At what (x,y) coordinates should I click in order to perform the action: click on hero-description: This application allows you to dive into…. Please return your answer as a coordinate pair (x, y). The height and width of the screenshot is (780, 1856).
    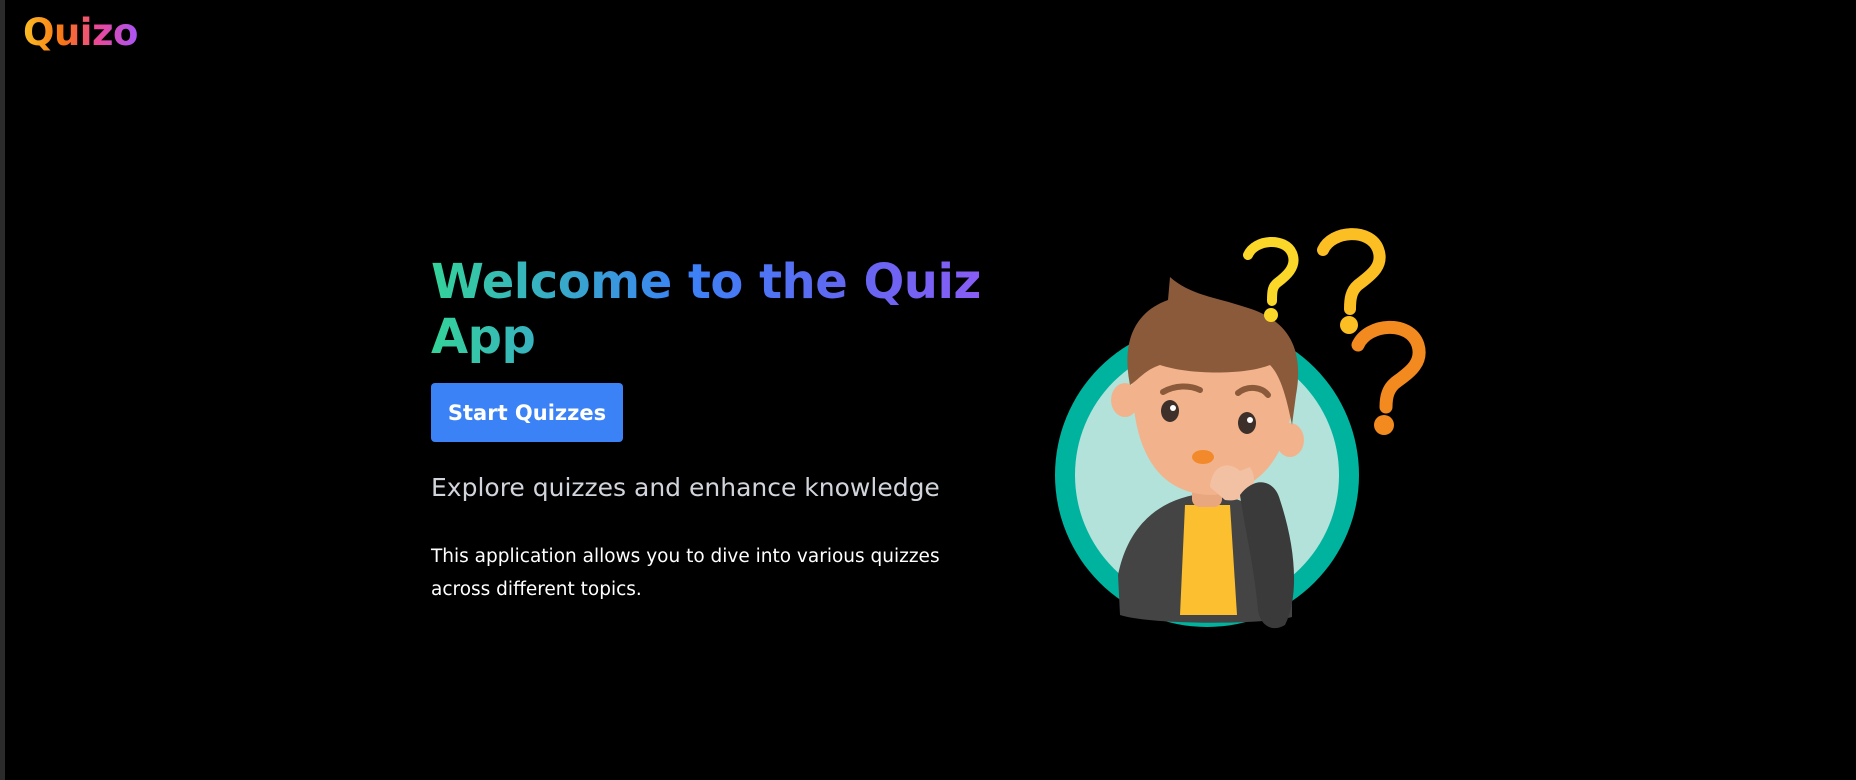
    Looking at the image, I should click on (685, 573).